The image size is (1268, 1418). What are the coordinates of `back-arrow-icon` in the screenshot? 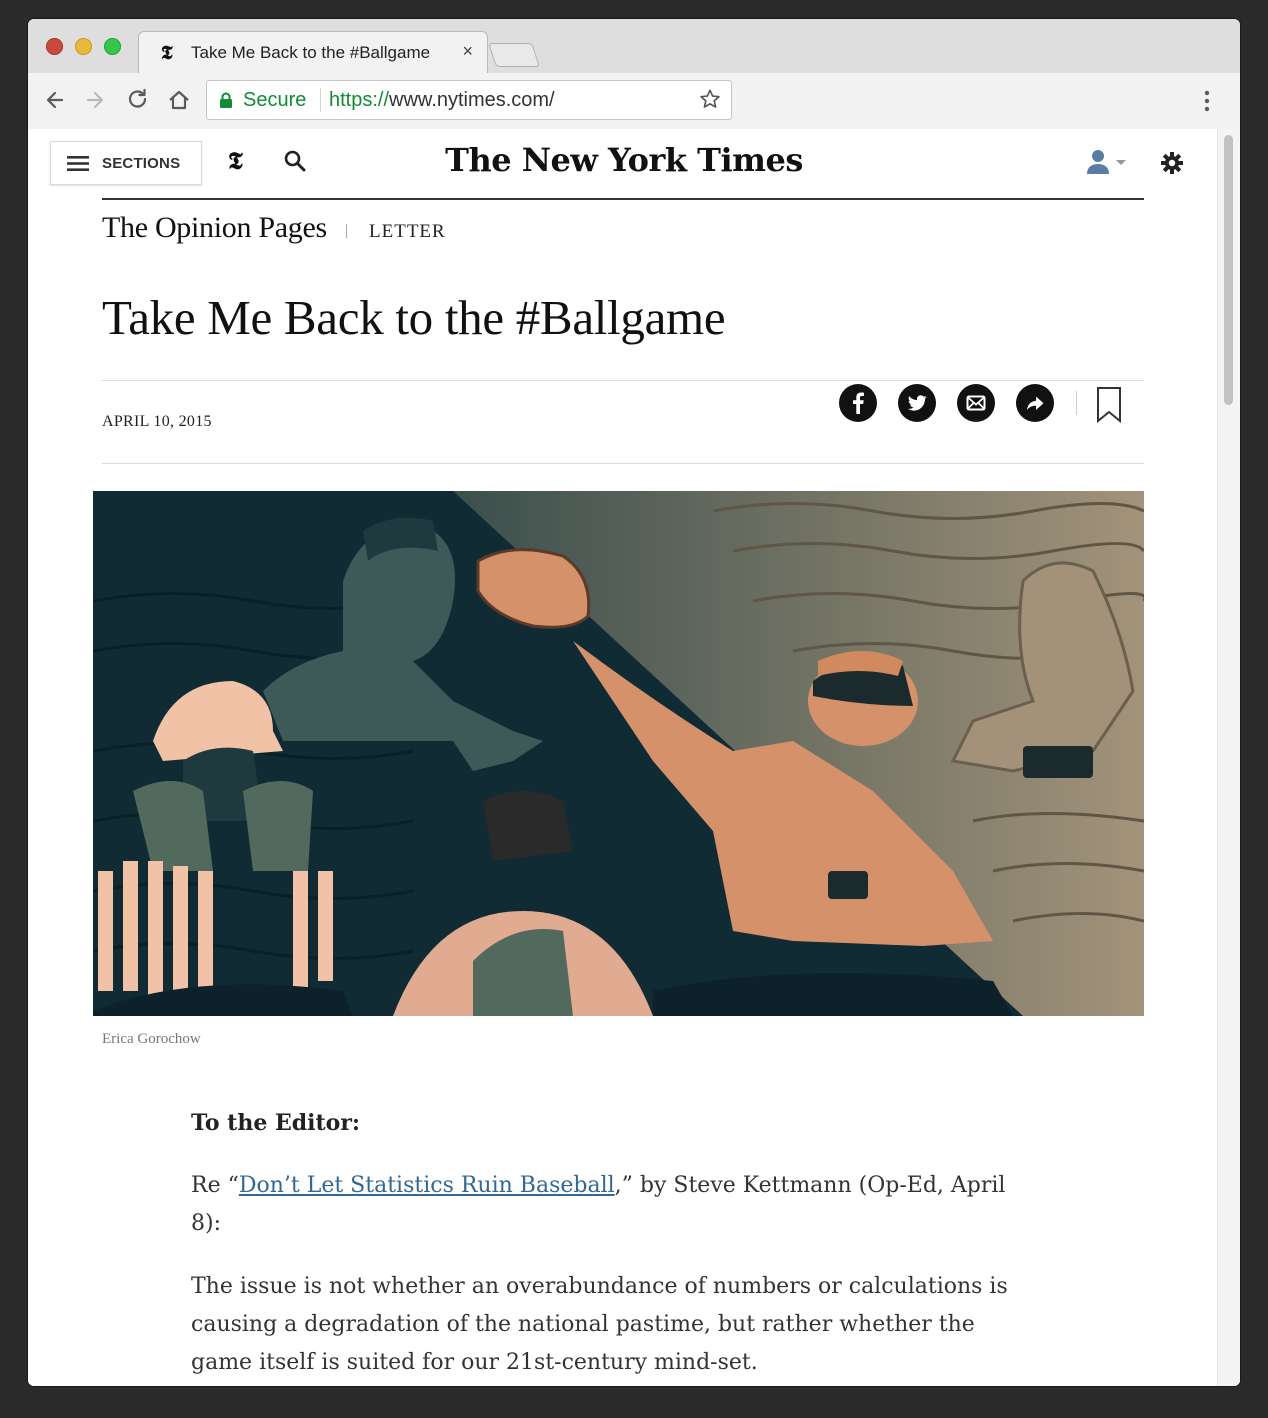 It's located at (55, 100).